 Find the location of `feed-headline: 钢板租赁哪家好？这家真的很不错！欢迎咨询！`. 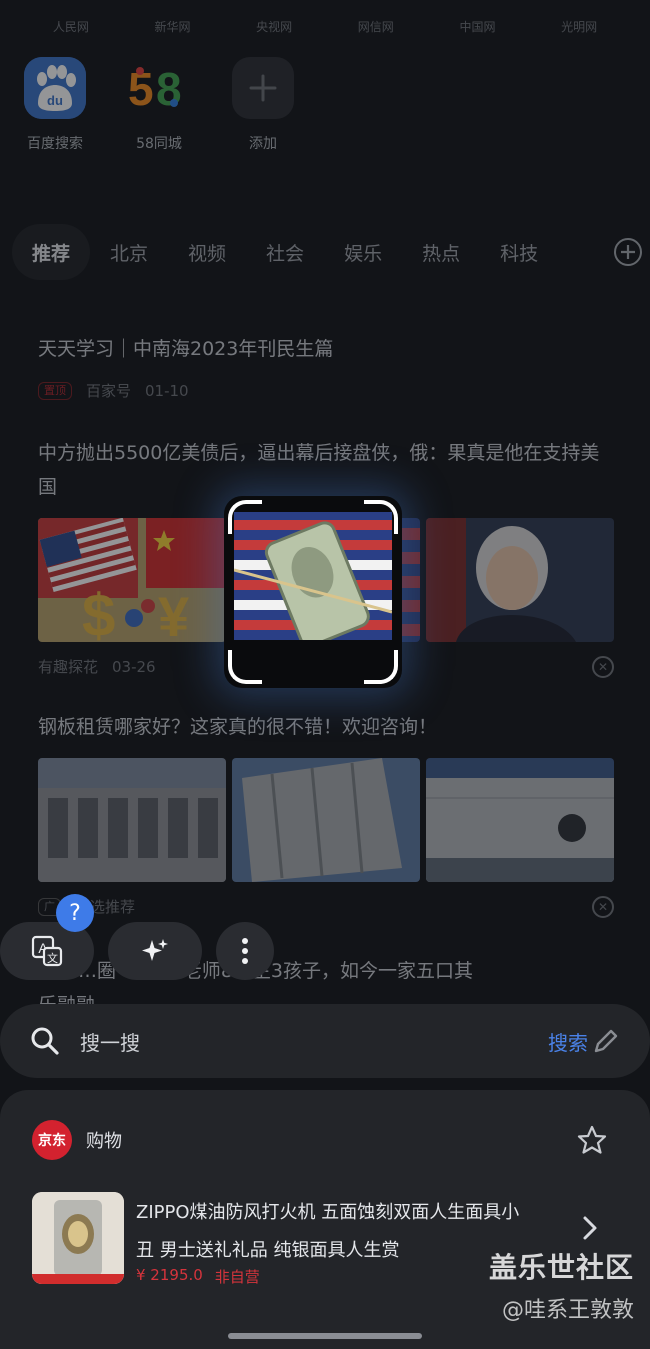

feed-headline: 钢板租赁哪家好？这家真的很不错！欢迎咨询！ is located at coordinates (326, 727).